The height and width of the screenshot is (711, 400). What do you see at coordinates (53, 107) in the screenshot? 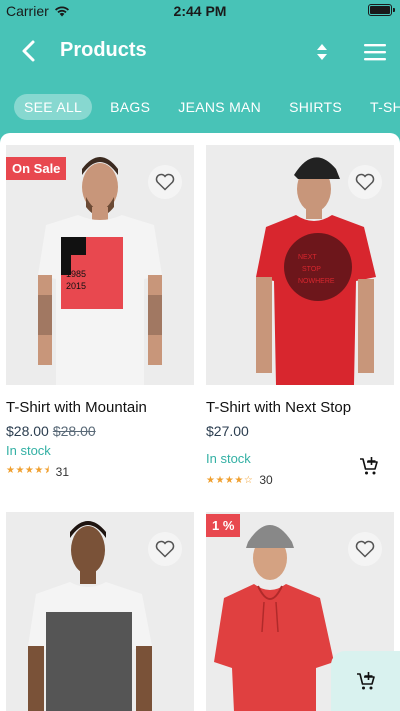
I see `tab-see-all: SEE ALL` at bounding box center [53, 107].